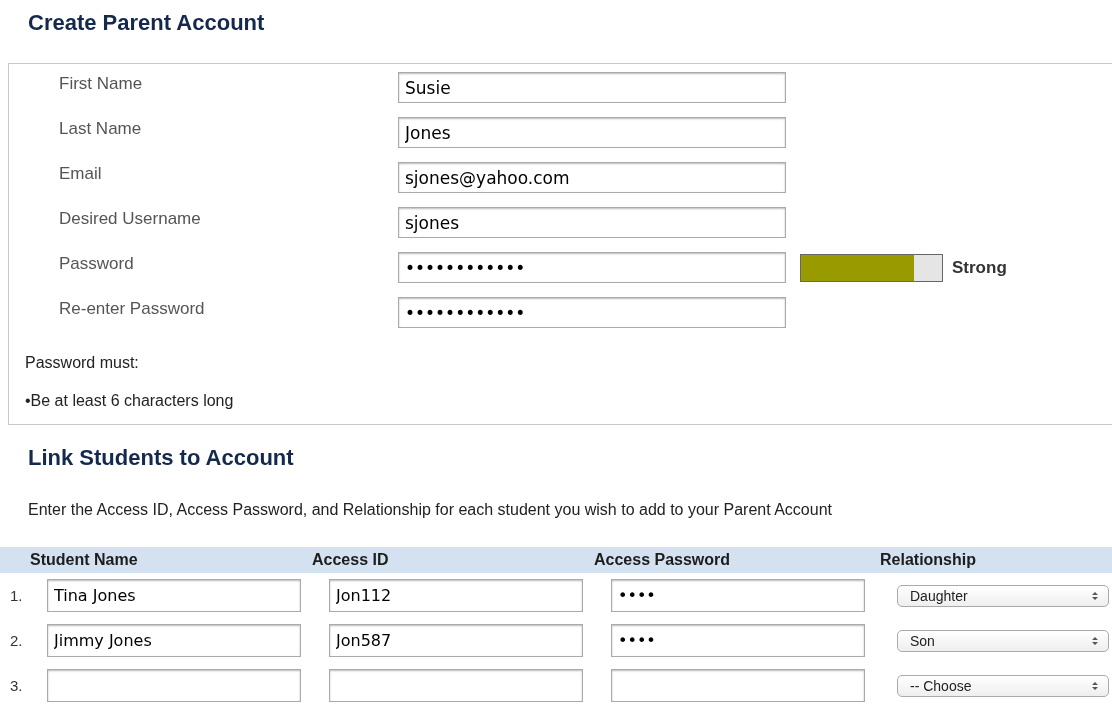 This screenshot has height=717, width=1112. I want to click on input-field: Jon587, so click(456, 640).